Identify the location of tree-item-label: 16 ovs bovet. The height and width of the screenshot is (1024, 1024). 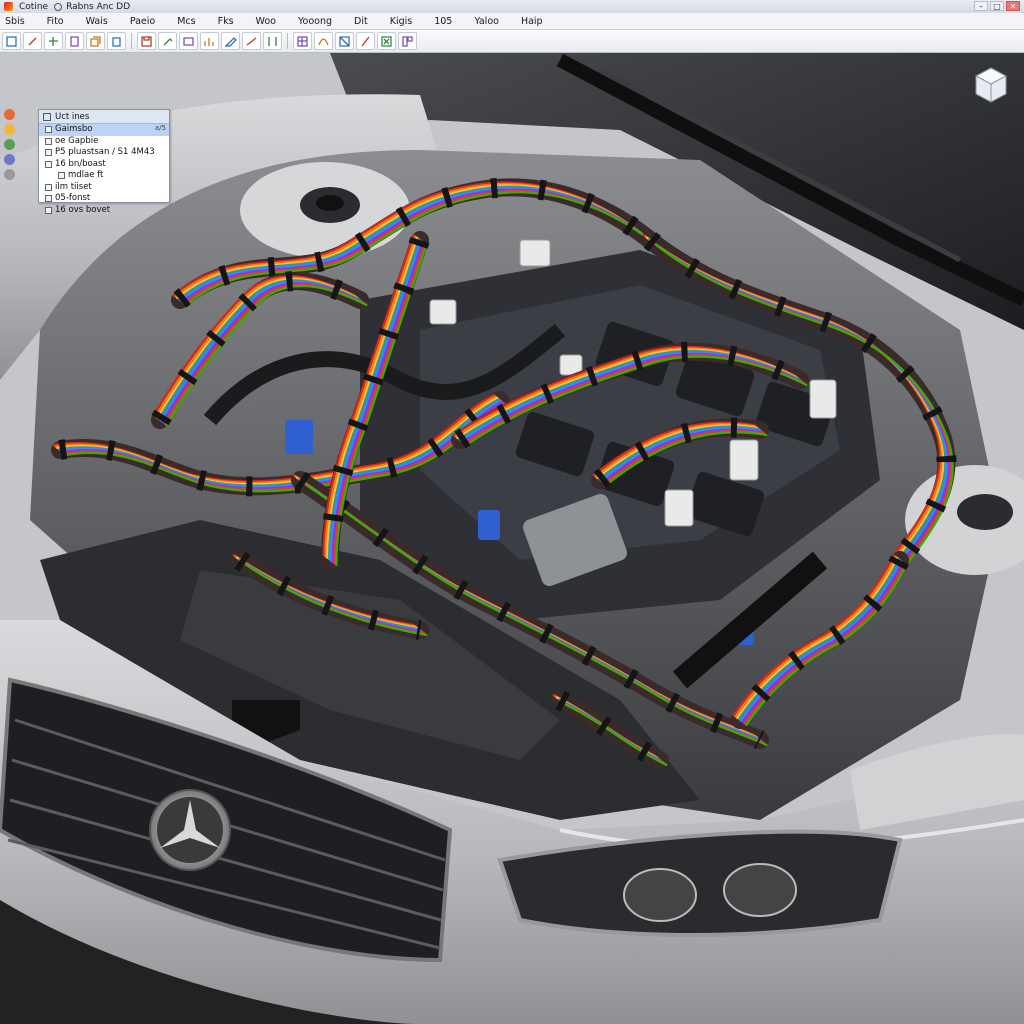
(83, 209).